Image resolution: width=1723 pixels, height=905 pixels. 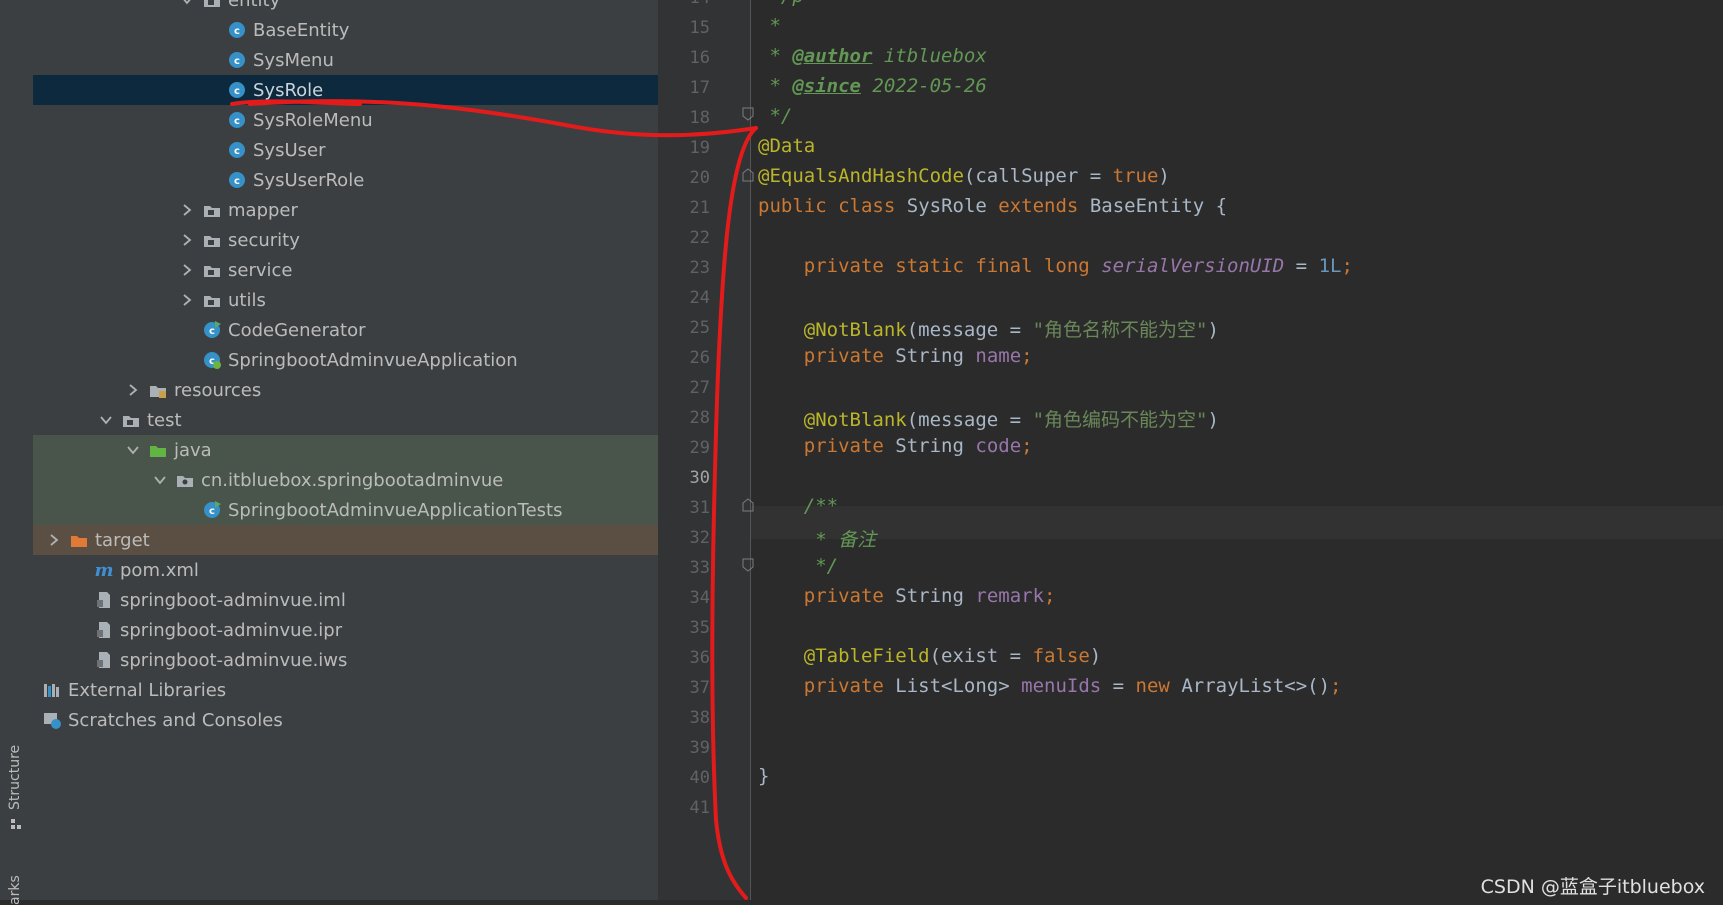 I want to click on code-line: }, so click(x=763, y=776).